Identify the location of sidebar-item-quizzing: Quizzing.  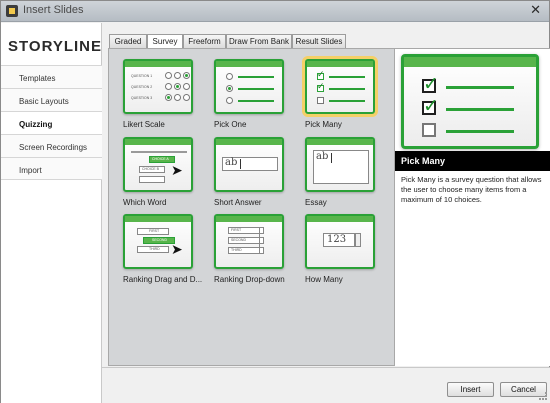
(51, 122).